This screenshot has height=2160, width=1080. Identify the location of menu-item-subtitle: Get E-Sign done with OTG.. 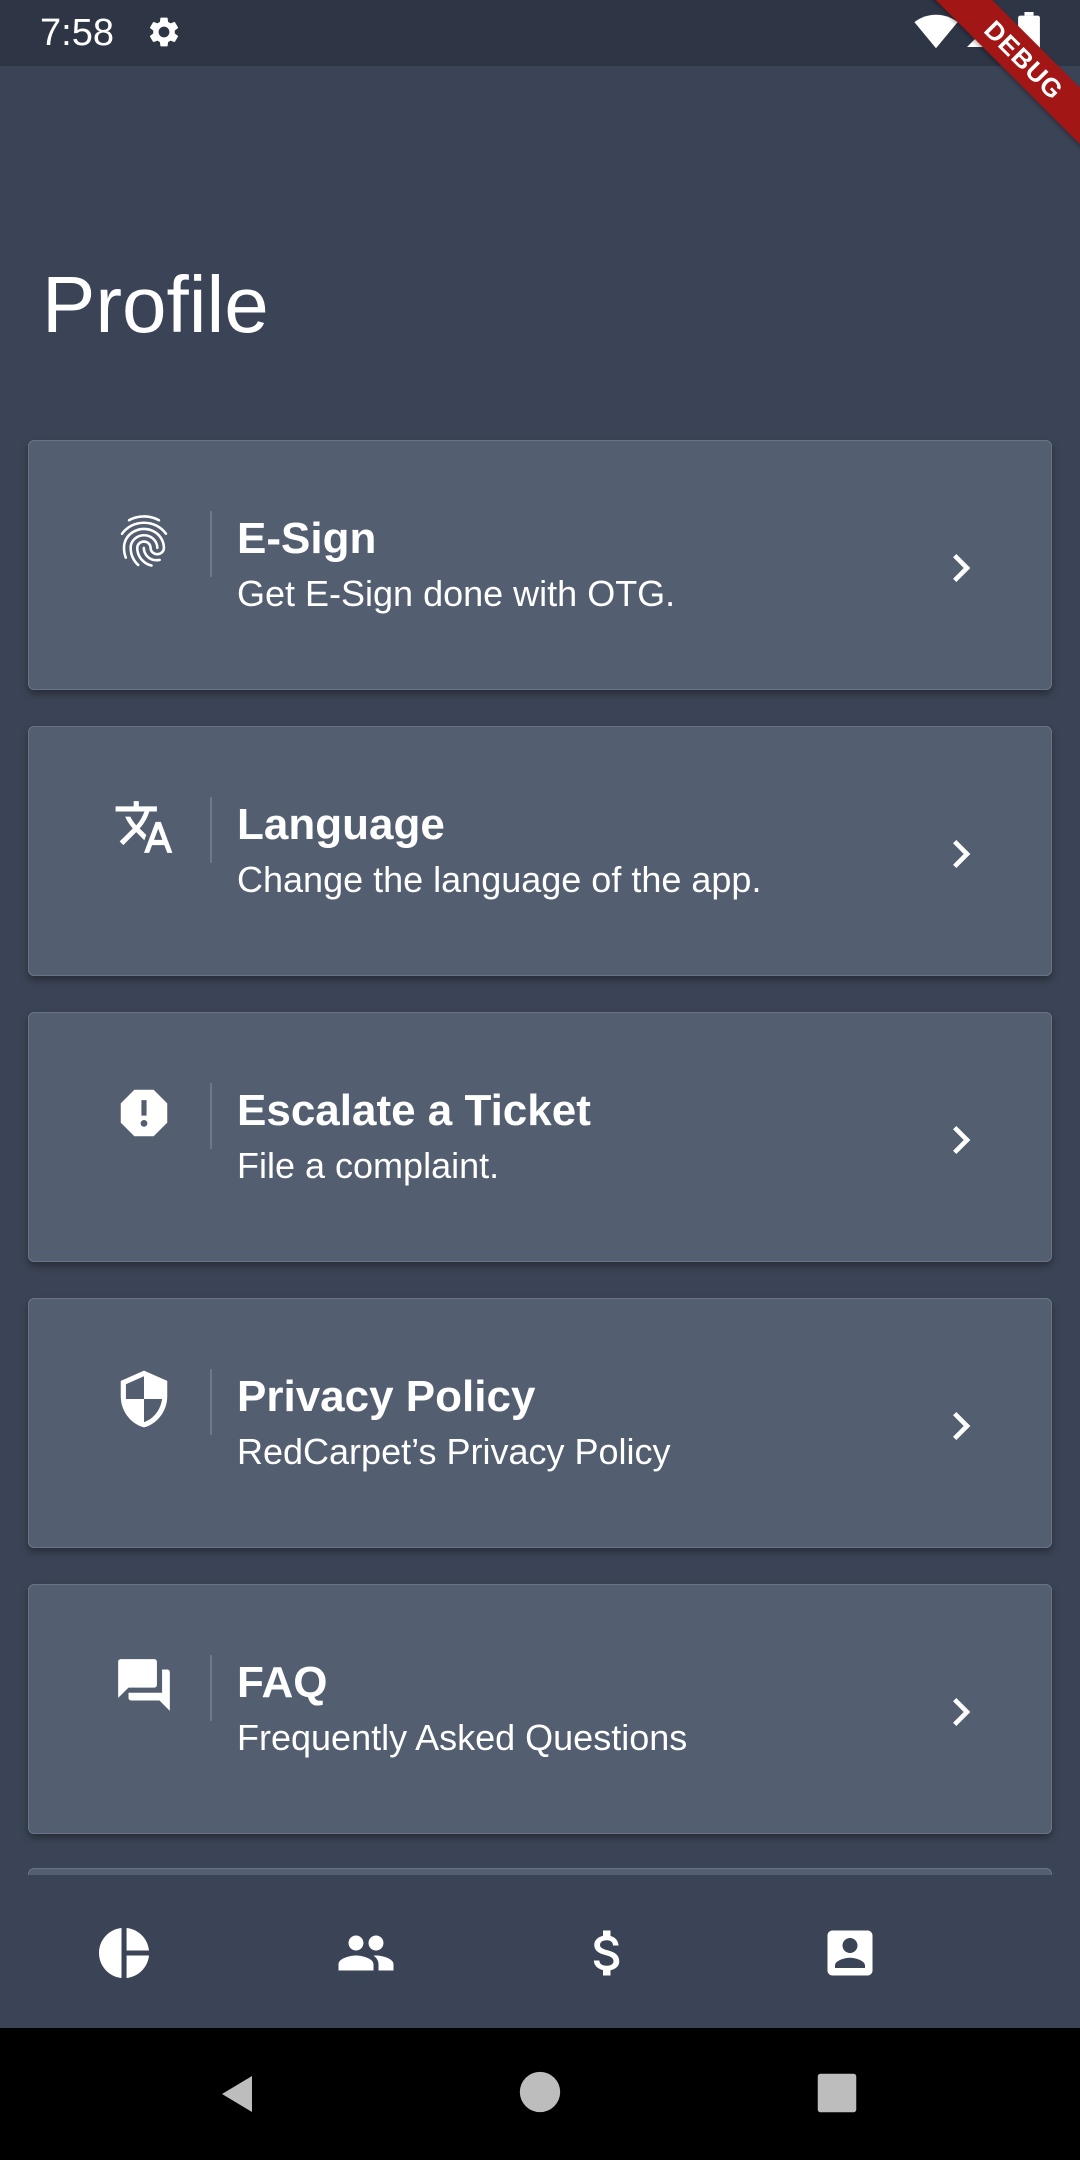
(456, 593).